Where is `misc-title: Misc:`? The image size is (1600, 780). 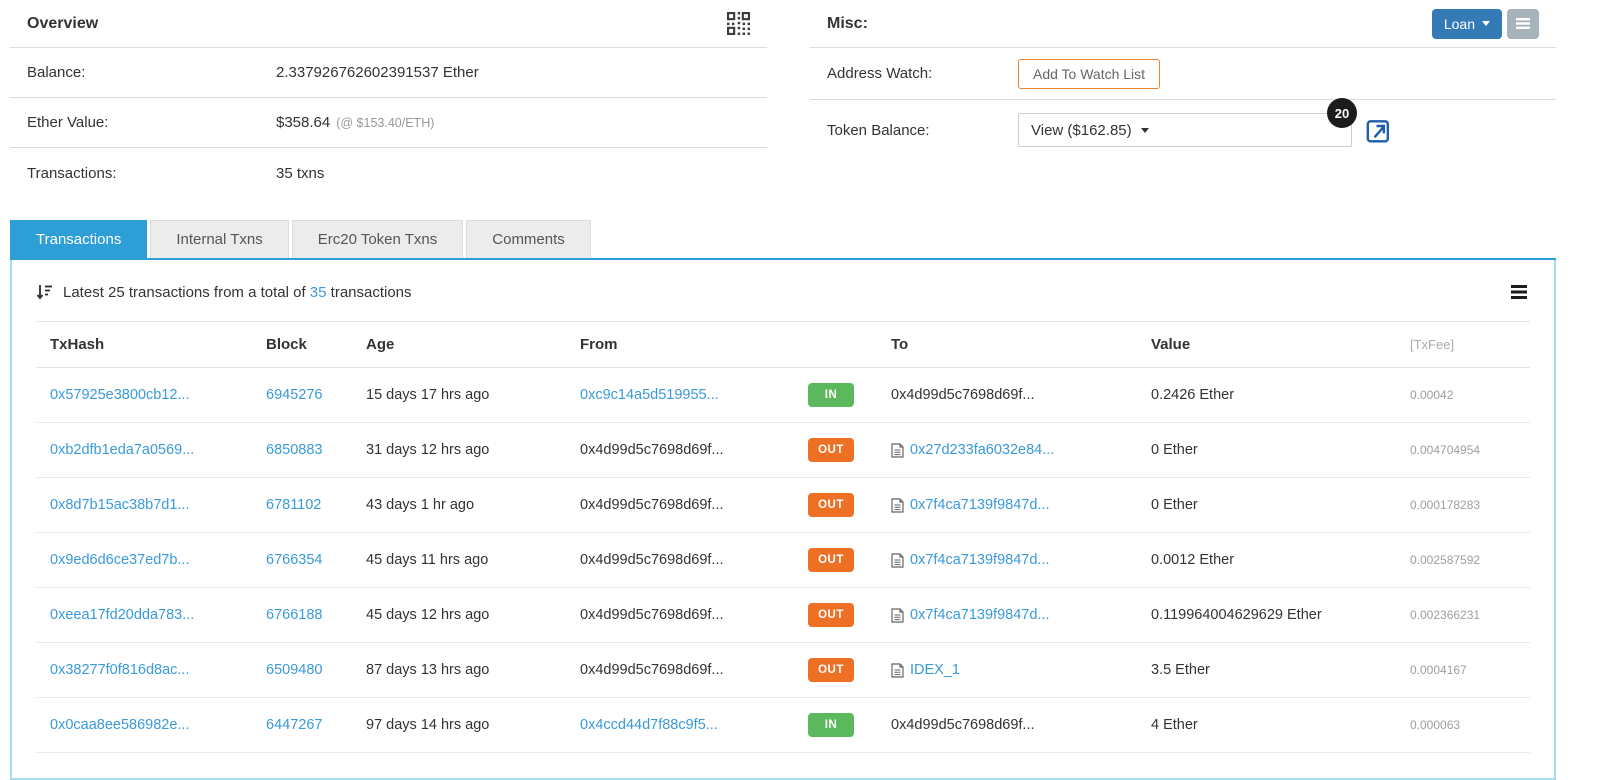
misc-title: Misc: is located at coordinates (847, 23).